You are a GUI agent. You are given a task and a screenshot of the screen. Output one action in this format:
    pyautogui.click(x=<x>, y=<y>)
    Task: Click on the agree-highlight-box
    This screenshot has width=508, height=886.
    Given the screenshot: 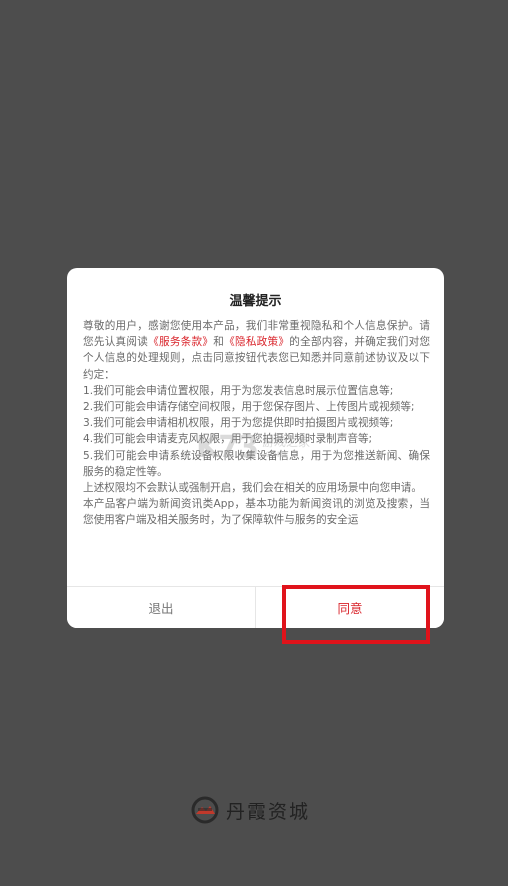 What is the action you would take?
    pyautogui.click(x=356, y=614)
    